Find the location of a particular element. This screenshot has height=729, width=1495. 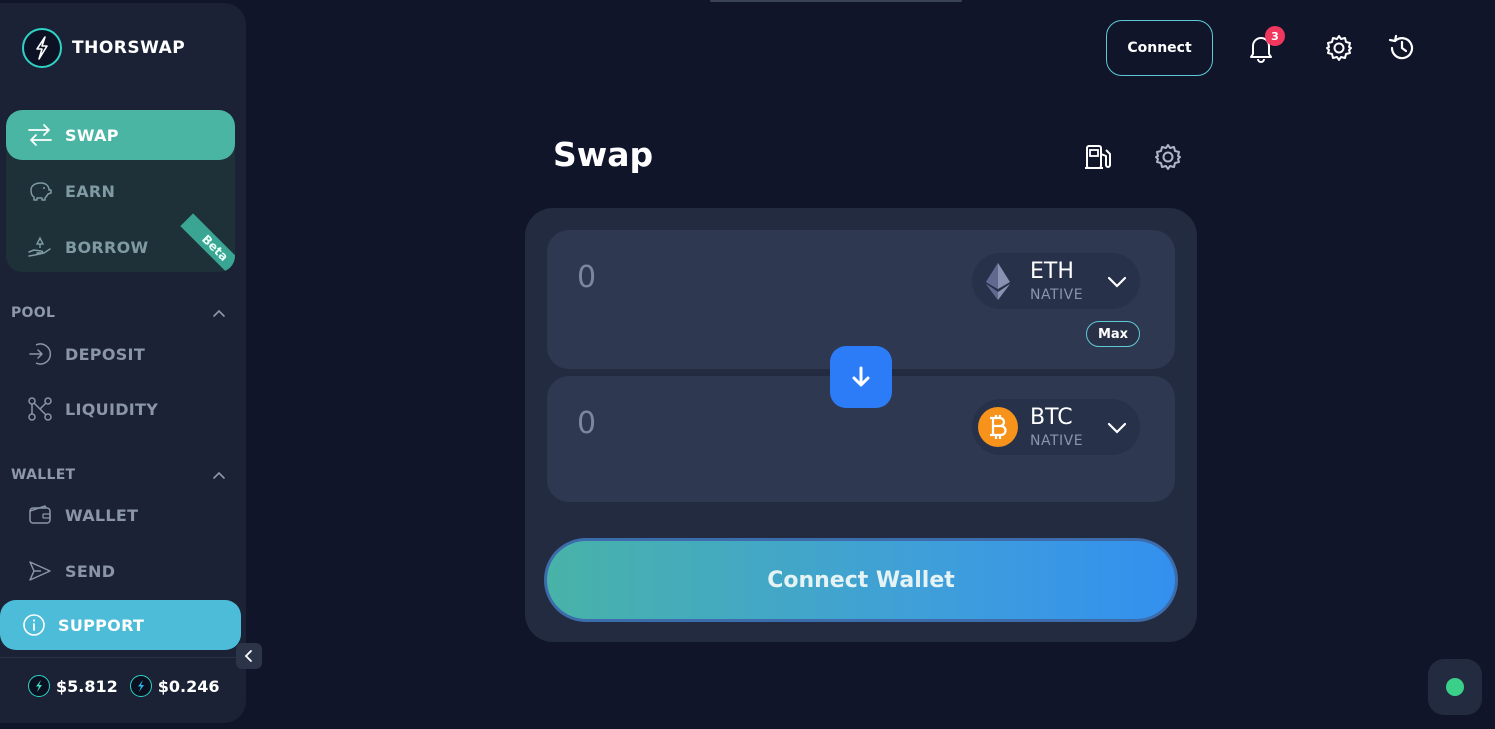

brand-logo: THORSWAP is located at coordinates (103, 48).